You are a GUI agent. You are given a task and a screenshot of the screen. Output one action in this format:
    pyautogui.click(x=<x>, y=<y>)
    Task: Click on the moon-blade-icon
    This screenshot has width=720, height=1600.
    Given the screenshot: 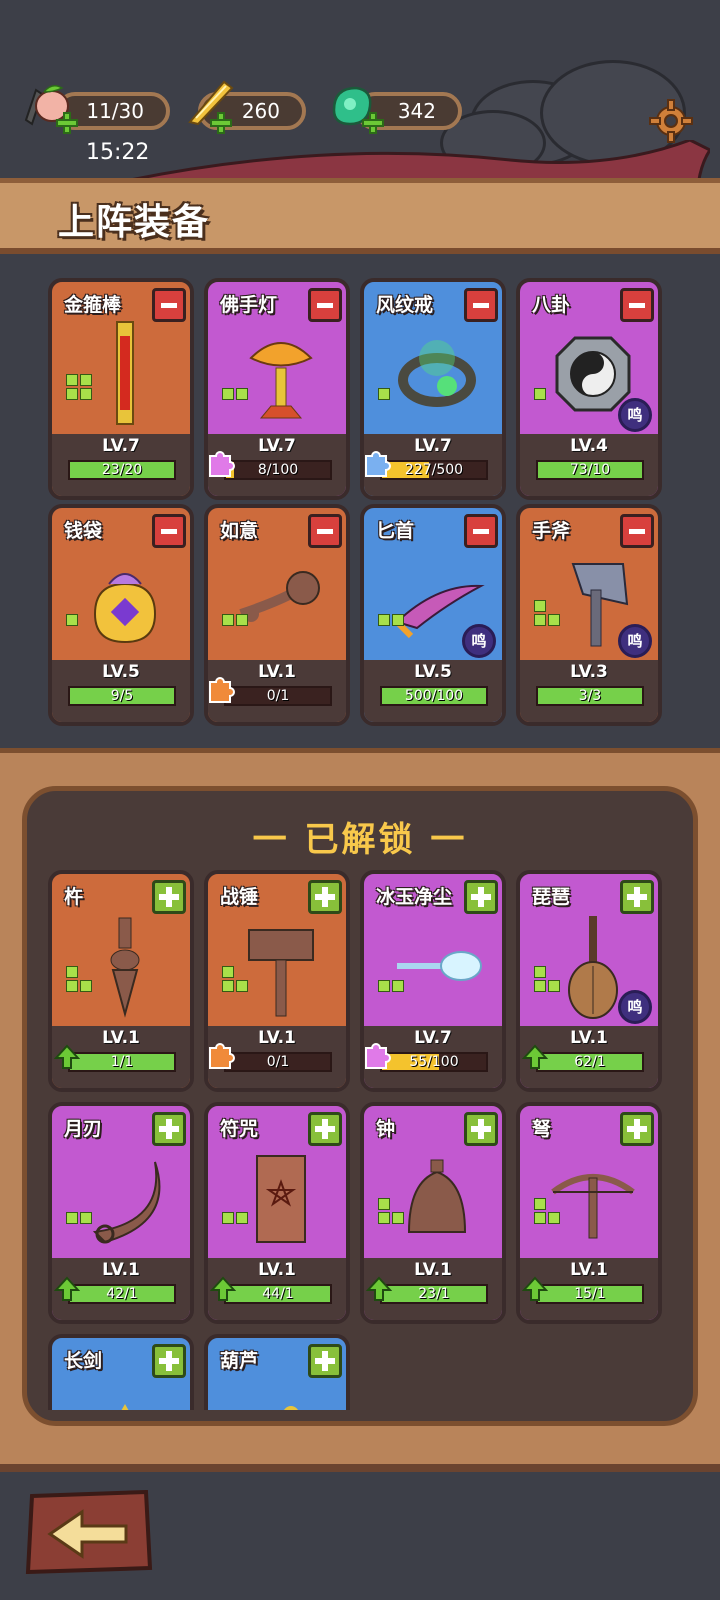 What is the action you would take?
    pyautogui.click(x=126, y=1202)
    